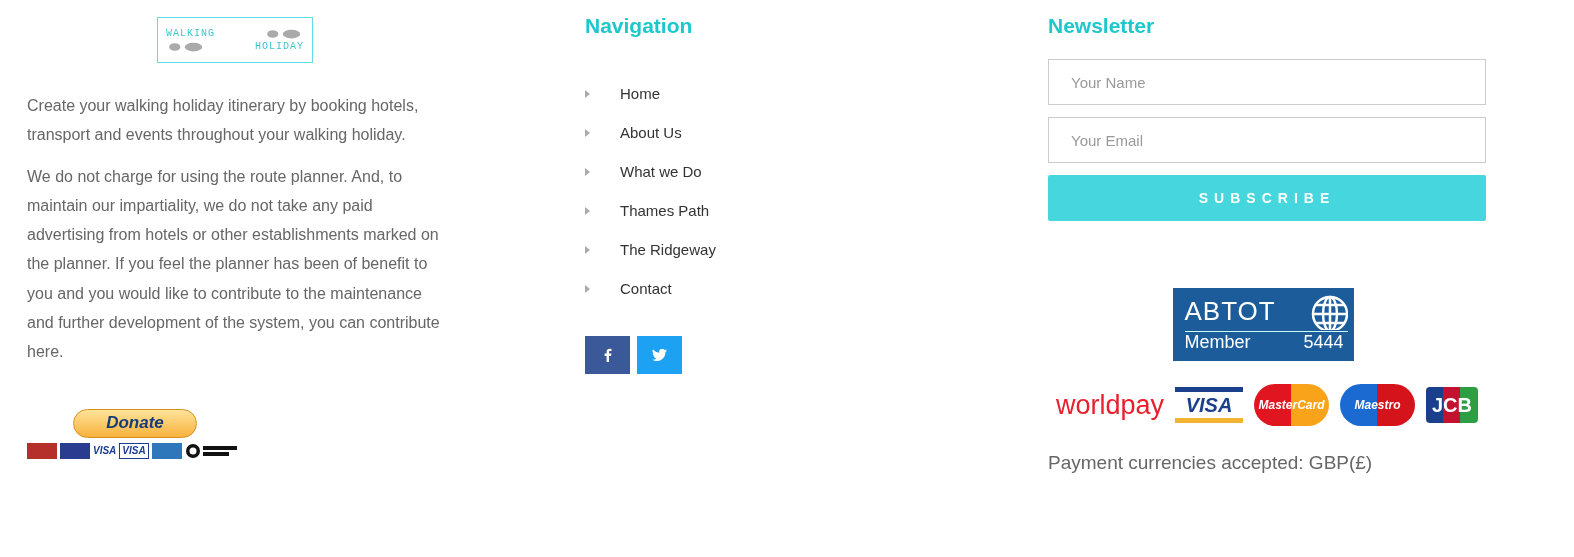 This screenshot has height=557, width=1574. What do you see at coordinates (1110, 405) in the screenshot?
I see `worldpay-logo: worldpay` at bounding box center [1110, 405].